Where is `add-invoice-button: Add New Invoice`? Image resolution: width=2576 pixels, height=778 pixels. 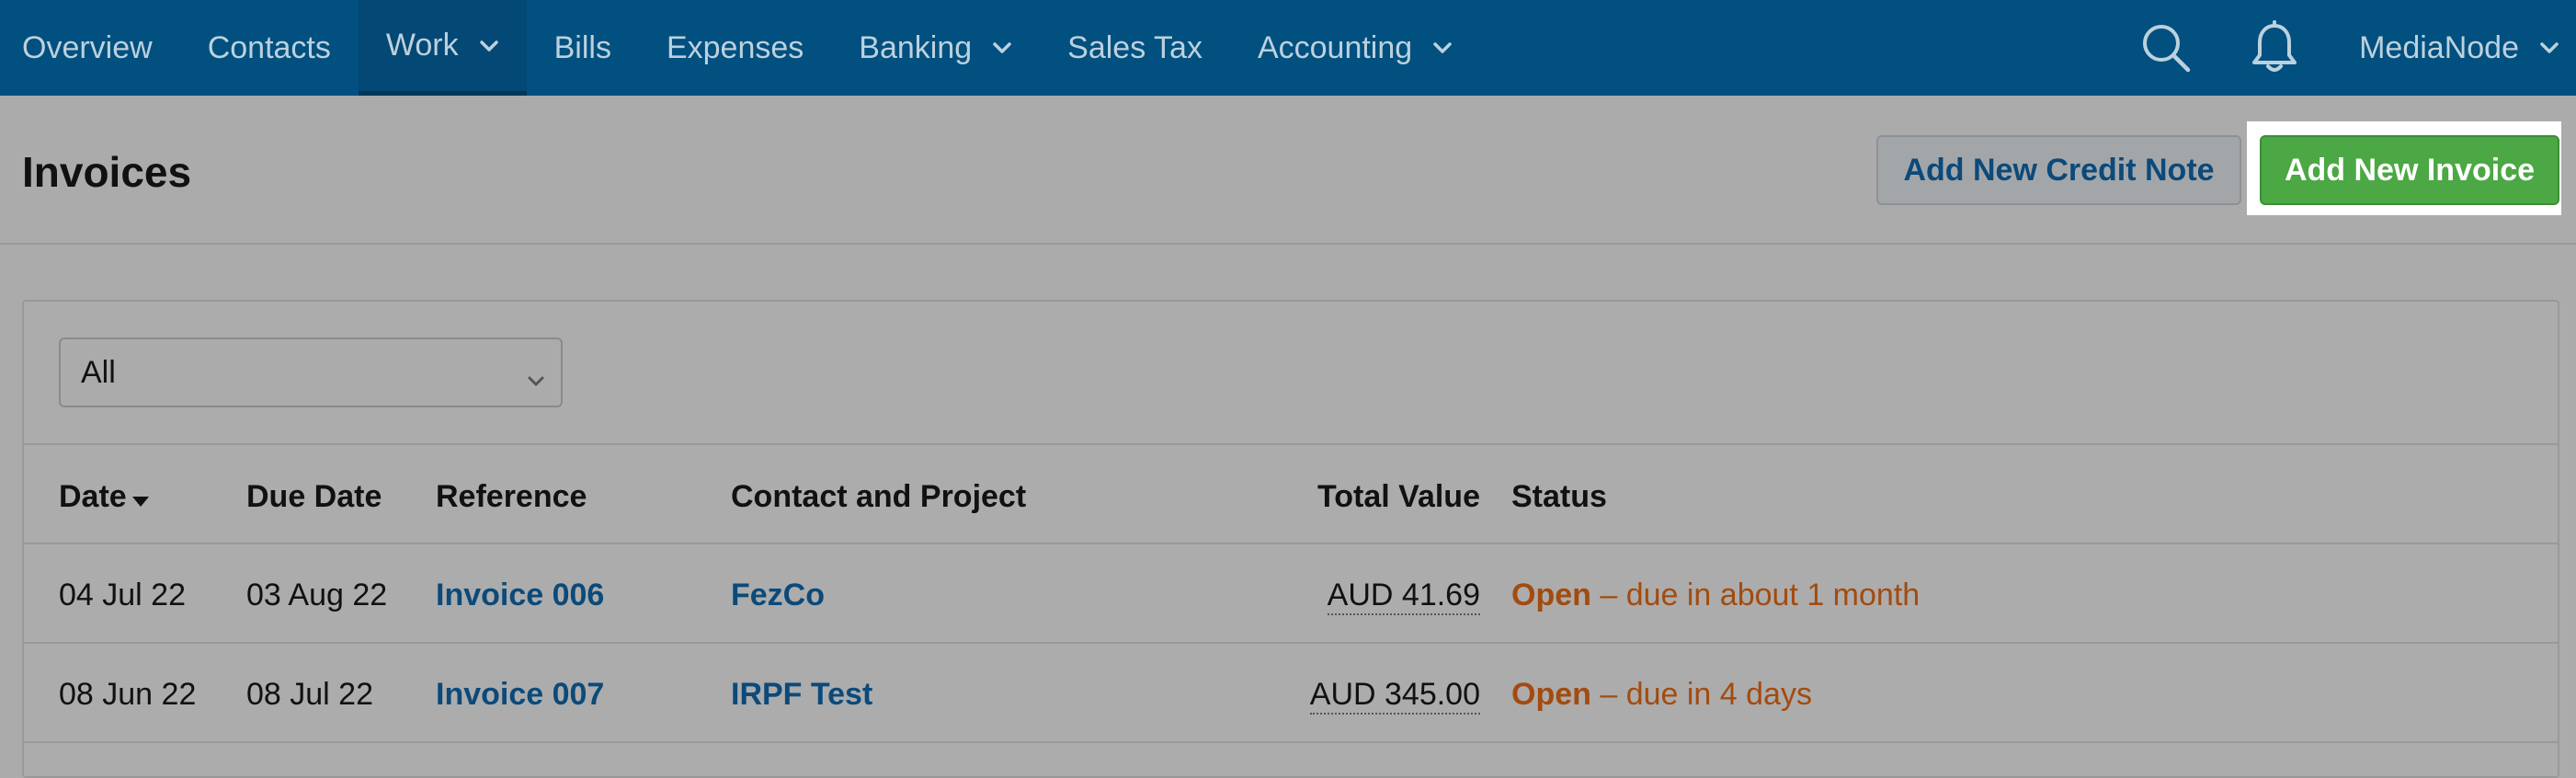
add-invoice-button: Add New Invoice is located at coordinates (2409, 170).